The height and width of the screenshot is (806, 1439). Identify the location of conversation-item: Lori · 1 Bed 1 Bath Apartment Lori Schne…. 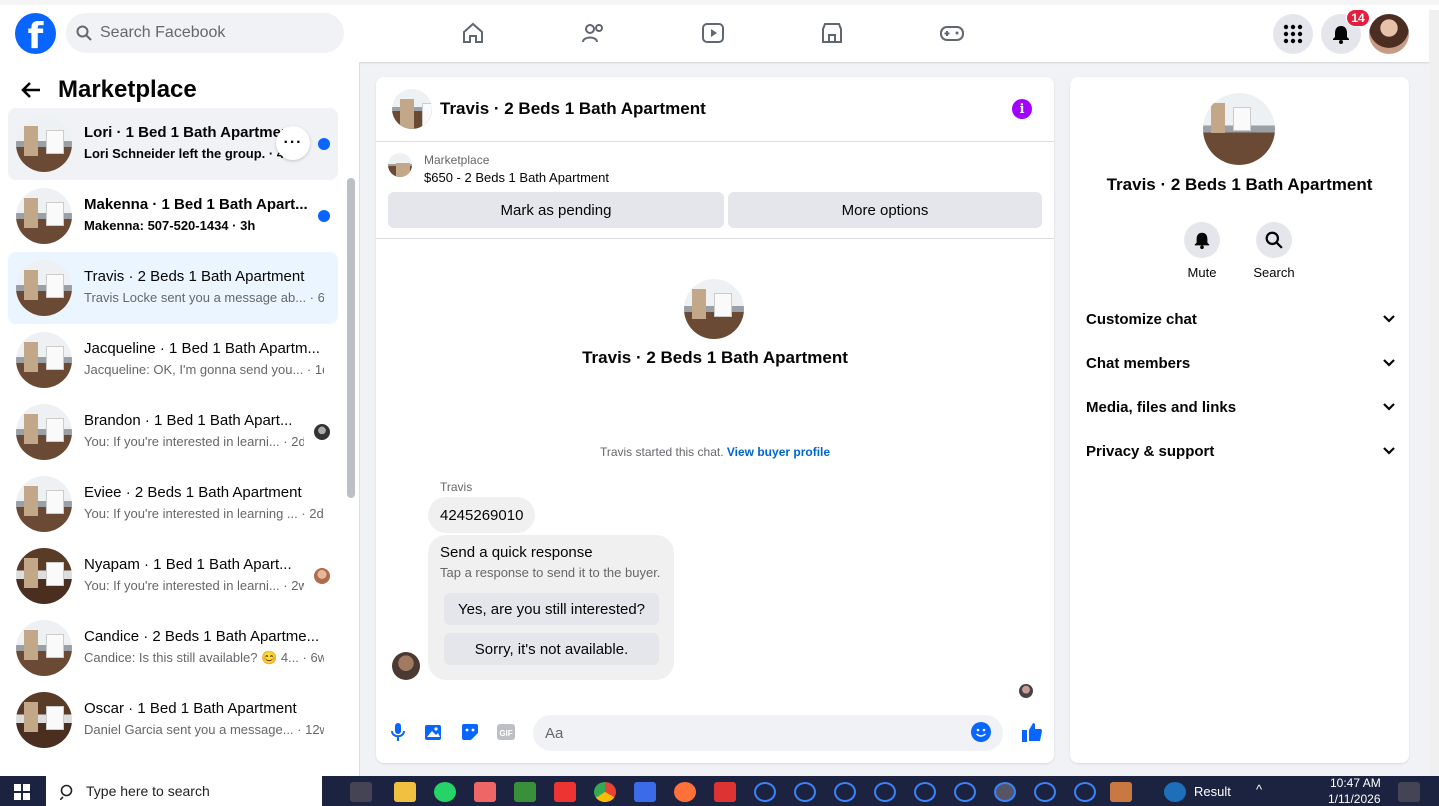
(173, 144).